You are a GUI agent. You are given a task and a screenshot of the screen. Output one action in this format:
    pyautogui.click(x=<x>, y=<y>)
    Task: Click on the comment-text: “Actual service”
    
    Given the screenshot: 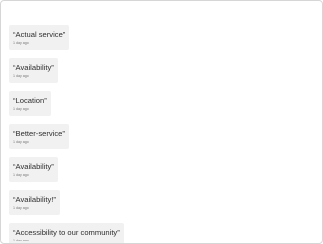 What is the action you would take?
    pyautogui.click(x=39, y=34)
    